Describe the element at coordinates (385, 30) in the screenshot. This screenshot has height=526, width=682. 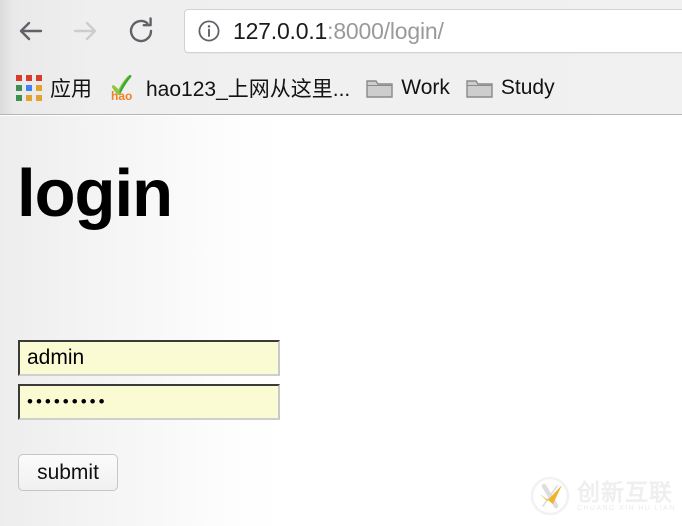
I see `url-path: :8000/login/` at that location.